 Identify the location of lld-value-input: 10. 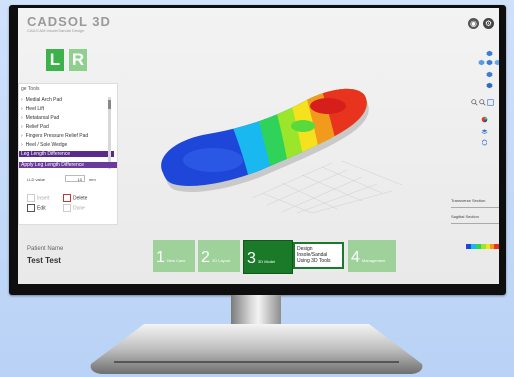
(75, 178).